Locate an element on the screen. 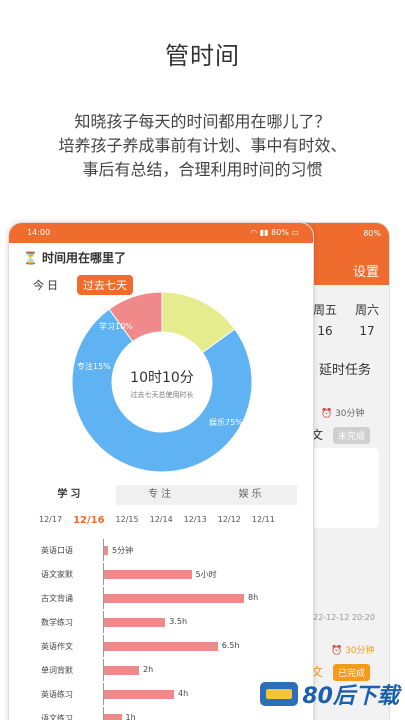  date-item: 12/12 is located at coordinates (229, 520).